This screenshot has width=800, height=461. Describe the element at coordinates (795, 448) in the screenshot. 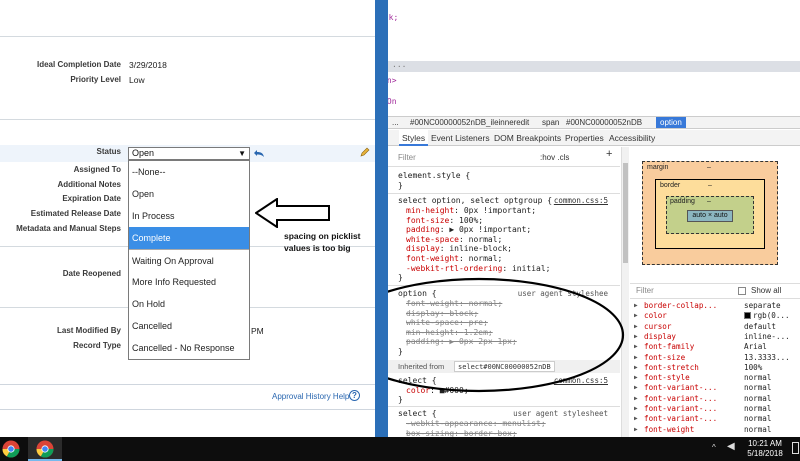

I see `notification-icon` at that location.